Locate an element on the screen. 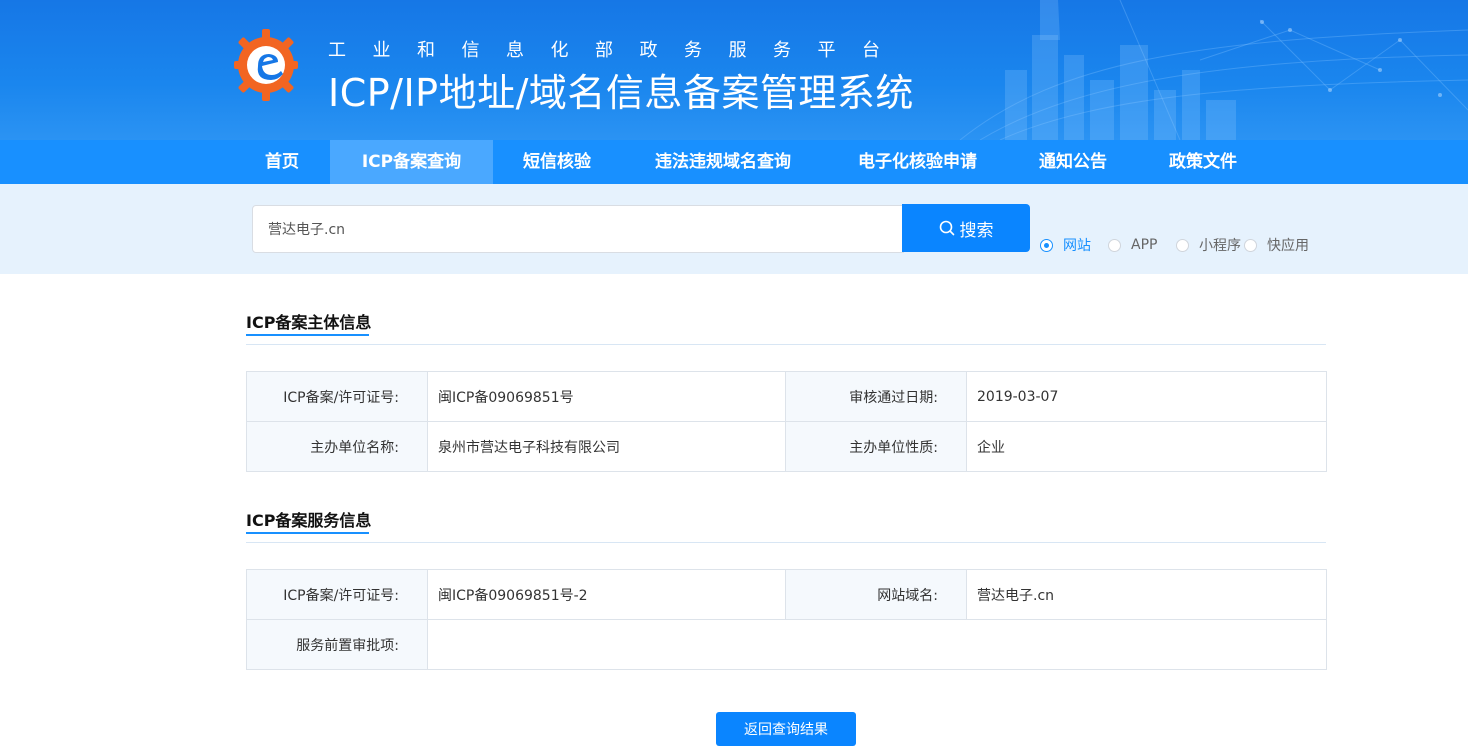 Image resolution: width=1468 pixels, height=756 pixels. platform-subtitle: 工业和信息化部政务服务平台 is located at coordinates (617, 50).